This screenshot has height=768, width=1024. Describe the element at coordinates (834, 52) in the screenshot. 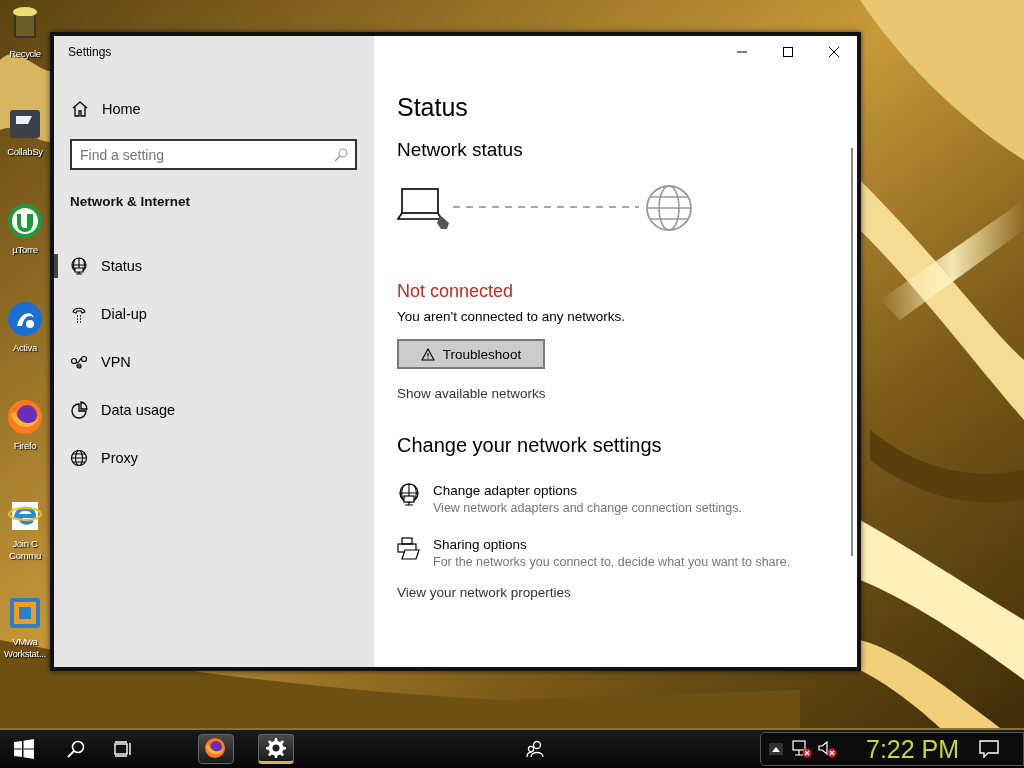

I see `close-icon` at that location.